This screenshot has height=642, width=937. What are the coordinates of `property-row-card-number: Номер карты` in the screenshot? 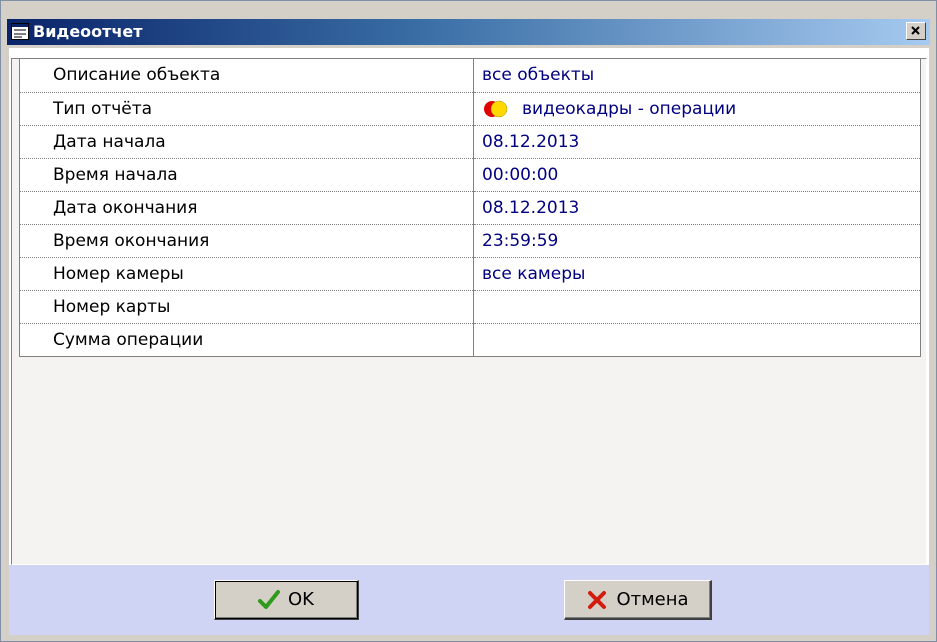 It's located at (470, 307).